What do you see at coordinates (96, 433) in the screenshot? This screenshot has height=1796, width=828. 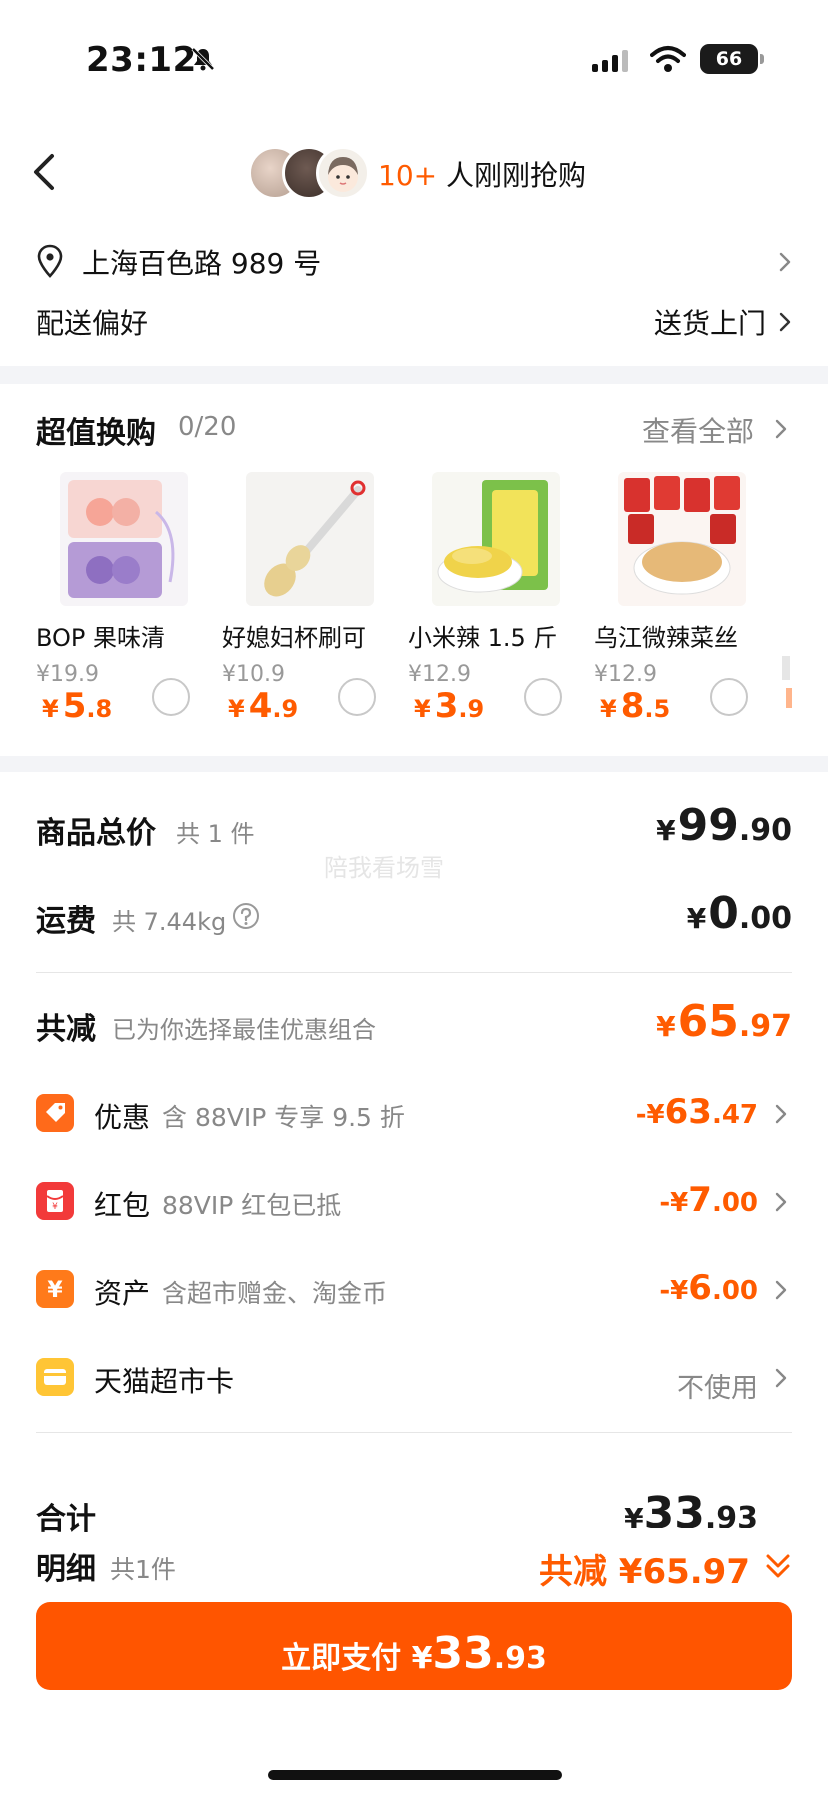 I see `exchange-title: 超值换购` at bounding box center [96, 433].